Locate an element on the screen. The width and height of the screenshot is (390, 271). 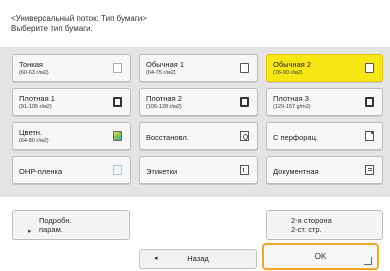
paper-type-heavy3-button: Плотная 3 (129-157 g/m2) is located at coordinates (324, 102).